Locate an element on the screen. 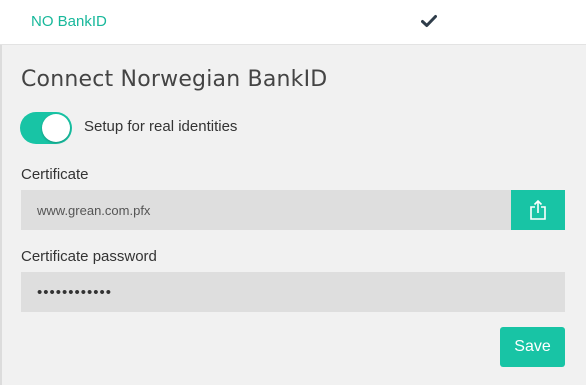  toggle-knob is located at coordinates (56, 128).